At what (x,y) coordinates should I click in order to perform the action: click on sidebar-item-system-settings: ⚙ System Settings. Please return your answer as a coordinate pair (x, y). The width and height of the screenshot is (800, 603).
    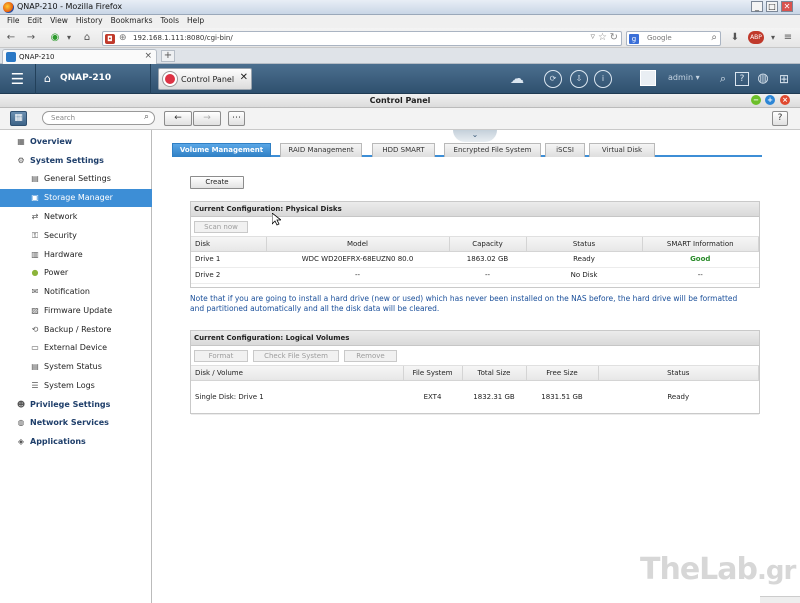
    Looking at the image, I should click on (76, 161).